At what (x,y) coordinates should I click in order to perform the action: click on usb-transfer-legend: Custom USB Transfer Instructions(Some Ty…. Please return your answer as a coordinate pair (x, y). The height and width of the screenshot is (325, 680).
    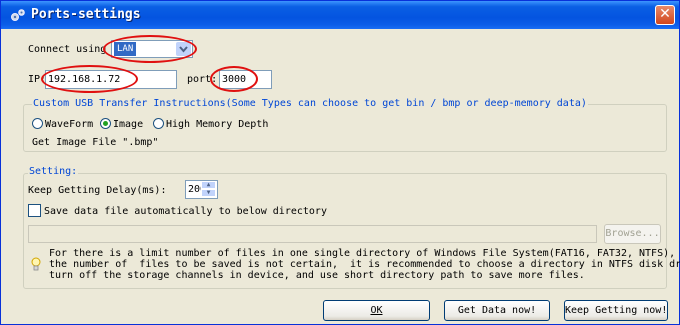
    Looking at the image, I should click on (310, 103).